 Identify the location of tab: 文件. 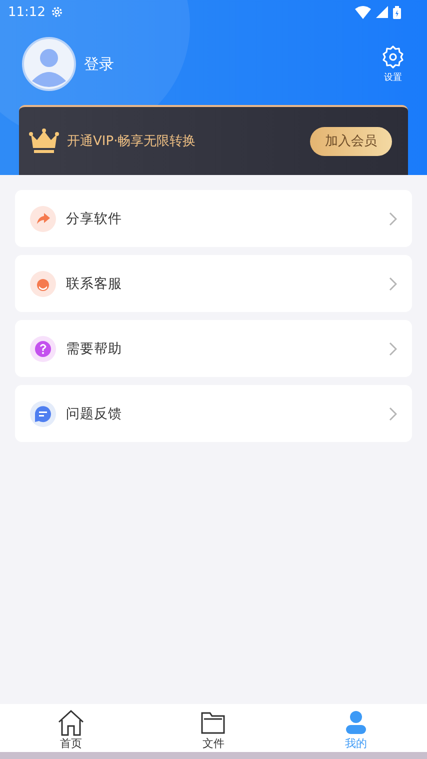
(213, 728).